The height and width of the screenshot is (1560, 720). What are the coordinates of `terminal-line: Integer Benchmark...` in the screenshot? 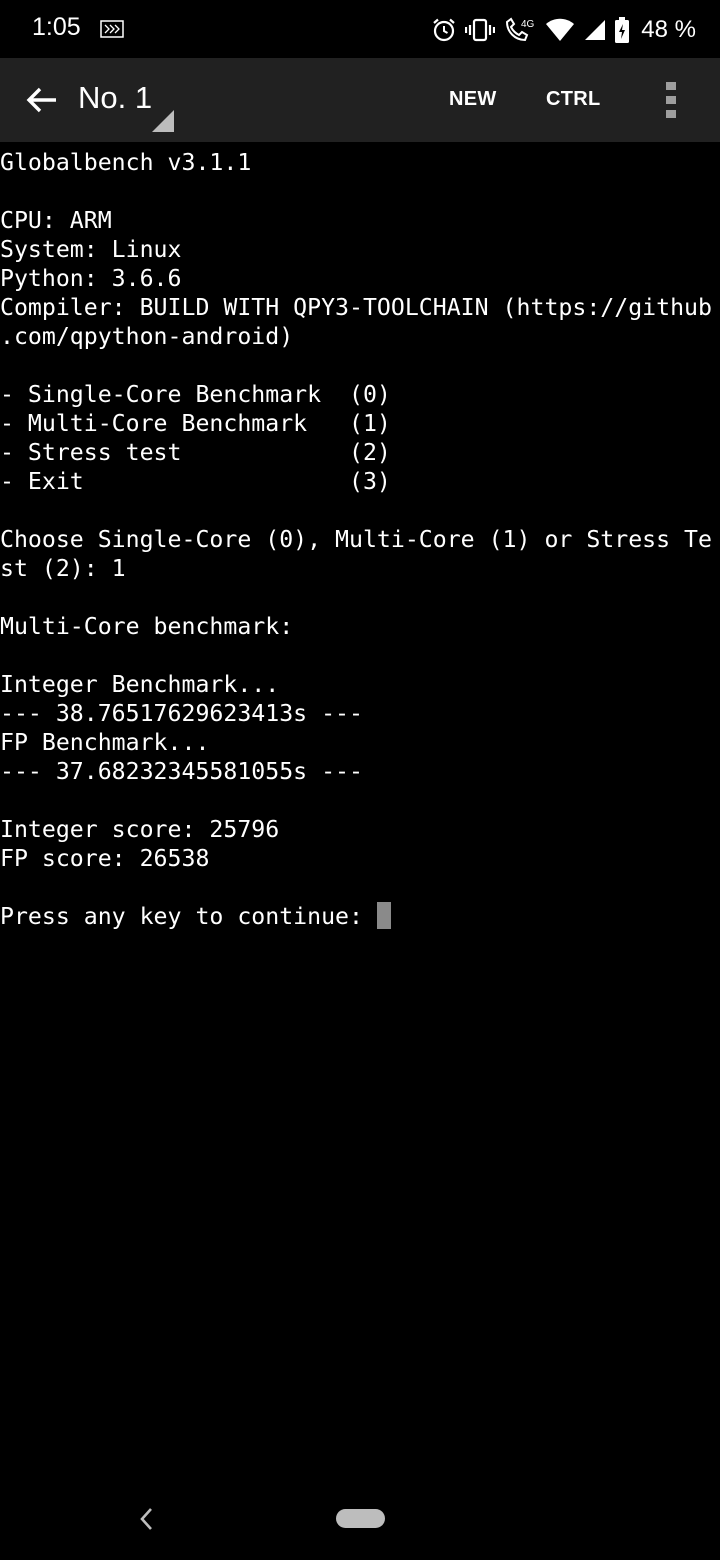 It's located at (140, 684).